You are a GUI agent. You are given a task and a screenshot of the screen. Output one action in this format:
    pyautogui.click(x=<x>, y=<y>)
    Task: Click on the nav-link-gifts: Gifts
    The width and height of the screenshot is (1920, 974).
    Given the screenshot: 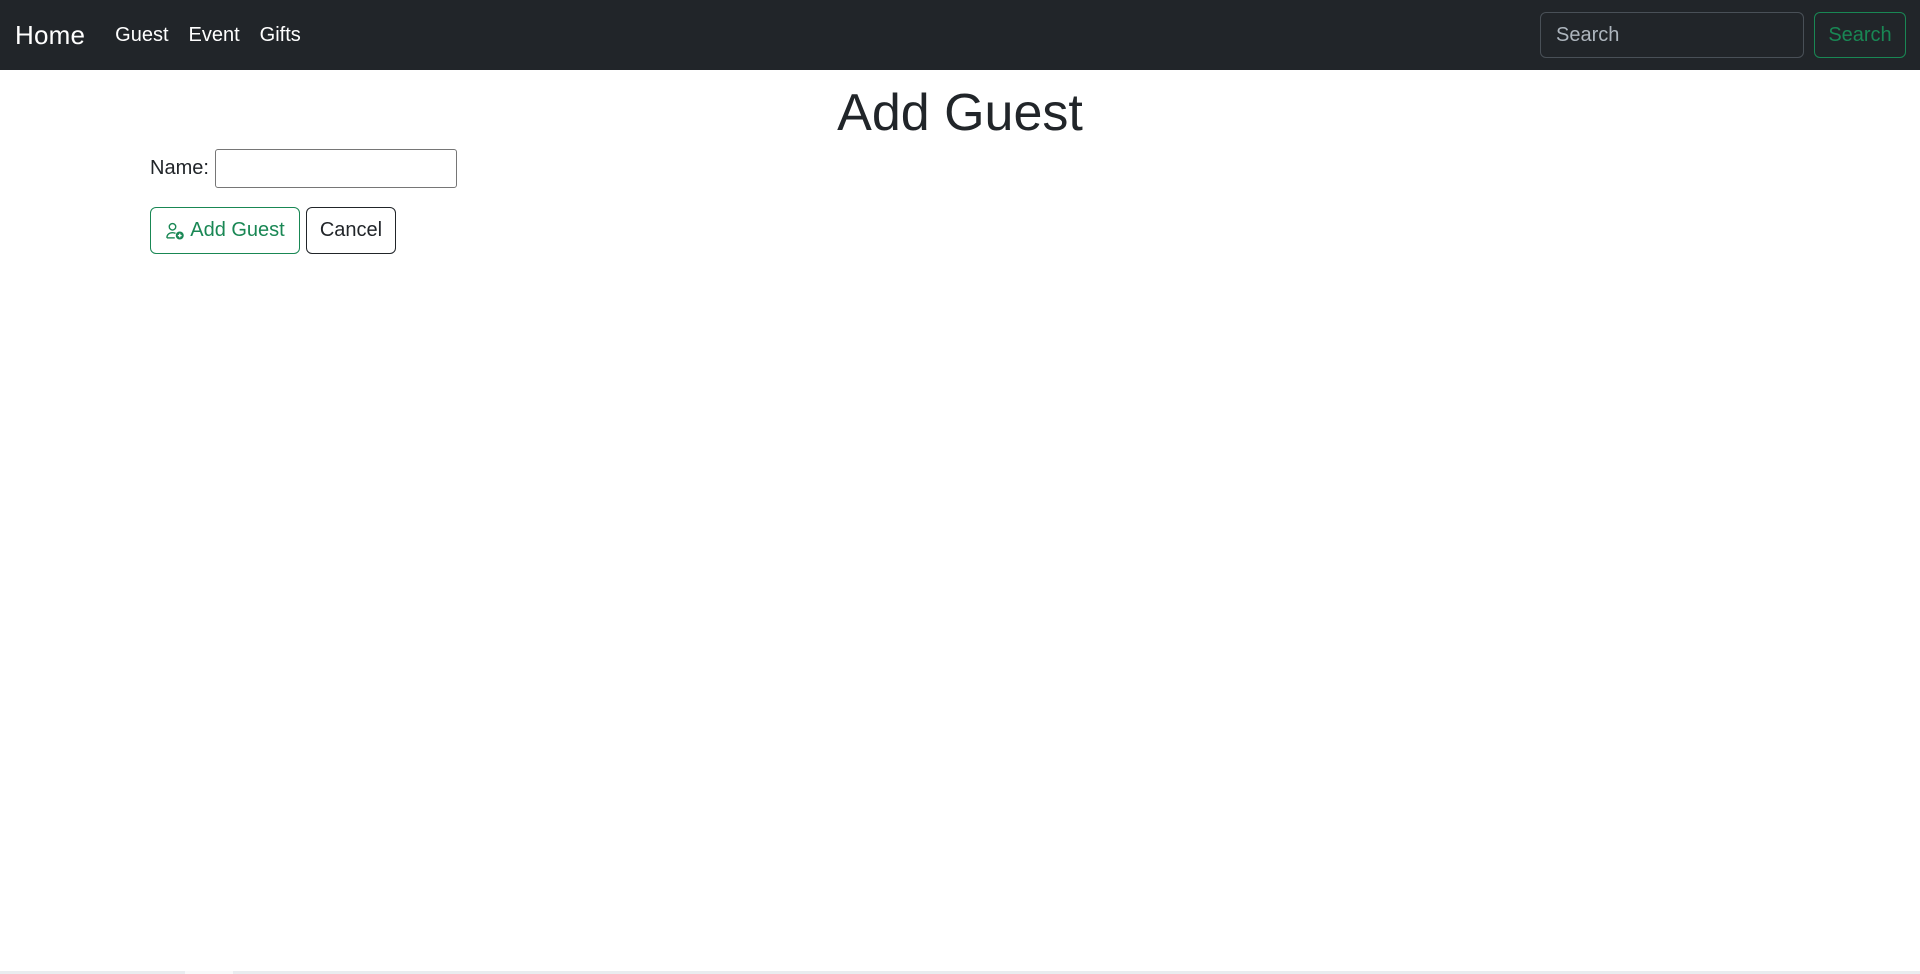 What is the action you would take?
    pyautogui.click(x=280, y=35)
    